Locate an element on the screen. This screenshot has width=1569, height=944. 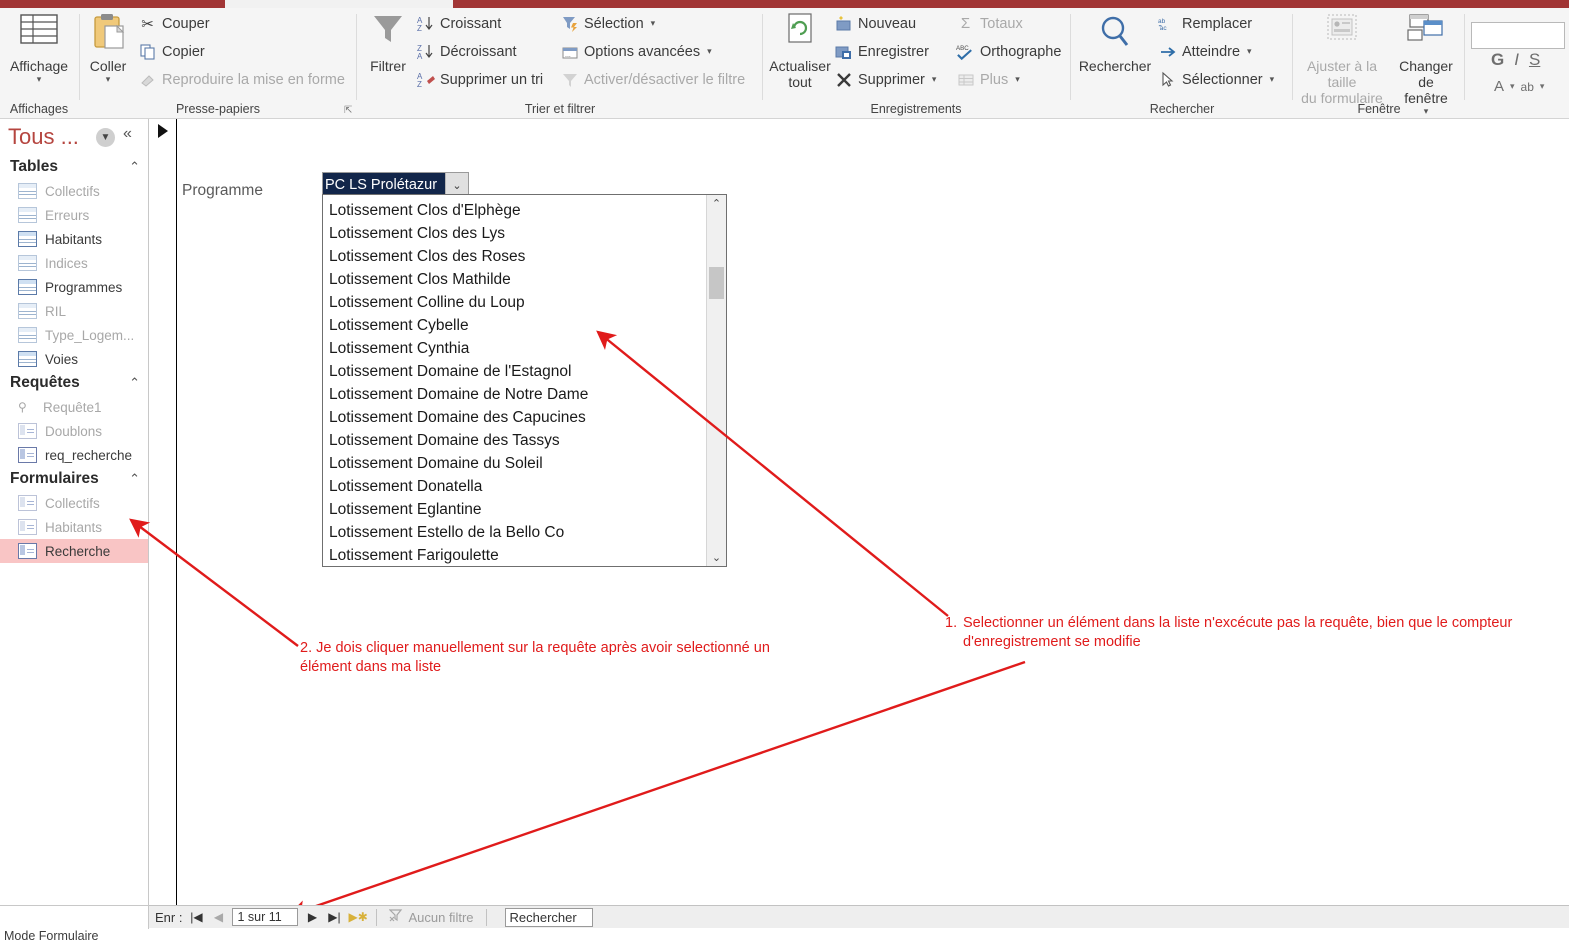
dropdown-option: Lotissement Domaine de Notre Dame is located at coordinates (516, 394).